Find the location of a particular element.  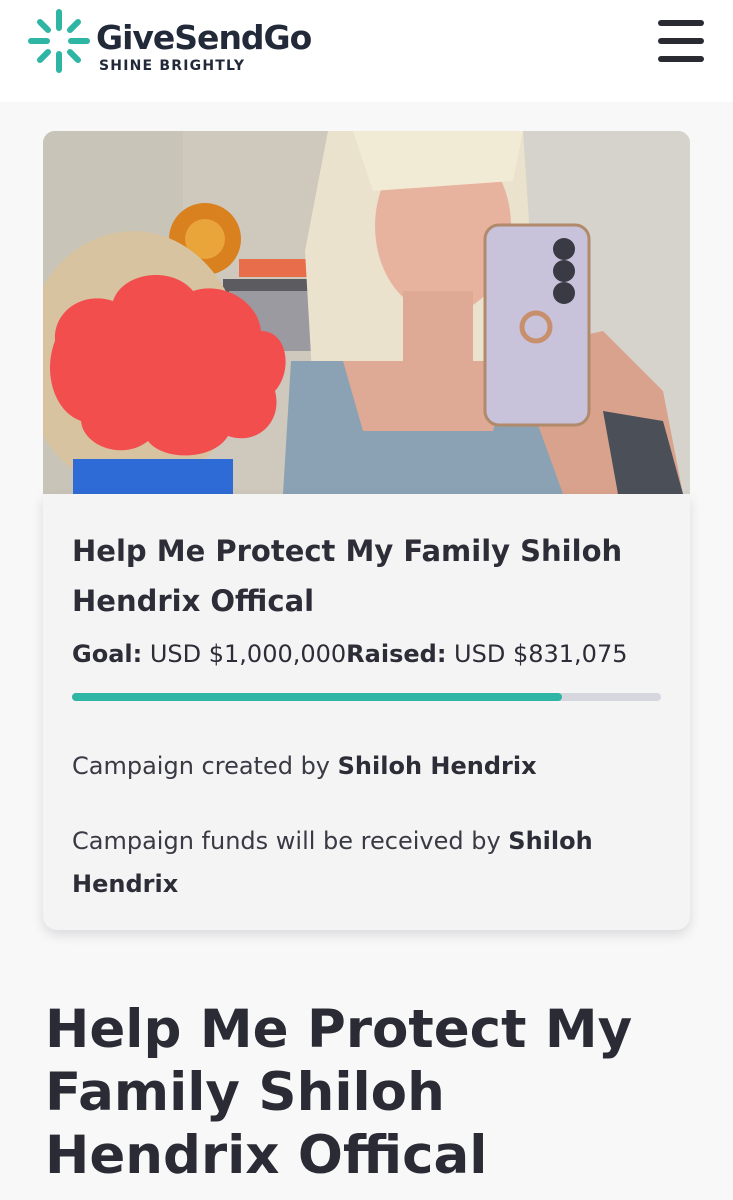

recipient-prefix: Campaign funds will be received by is located at coordinates (290, 841).